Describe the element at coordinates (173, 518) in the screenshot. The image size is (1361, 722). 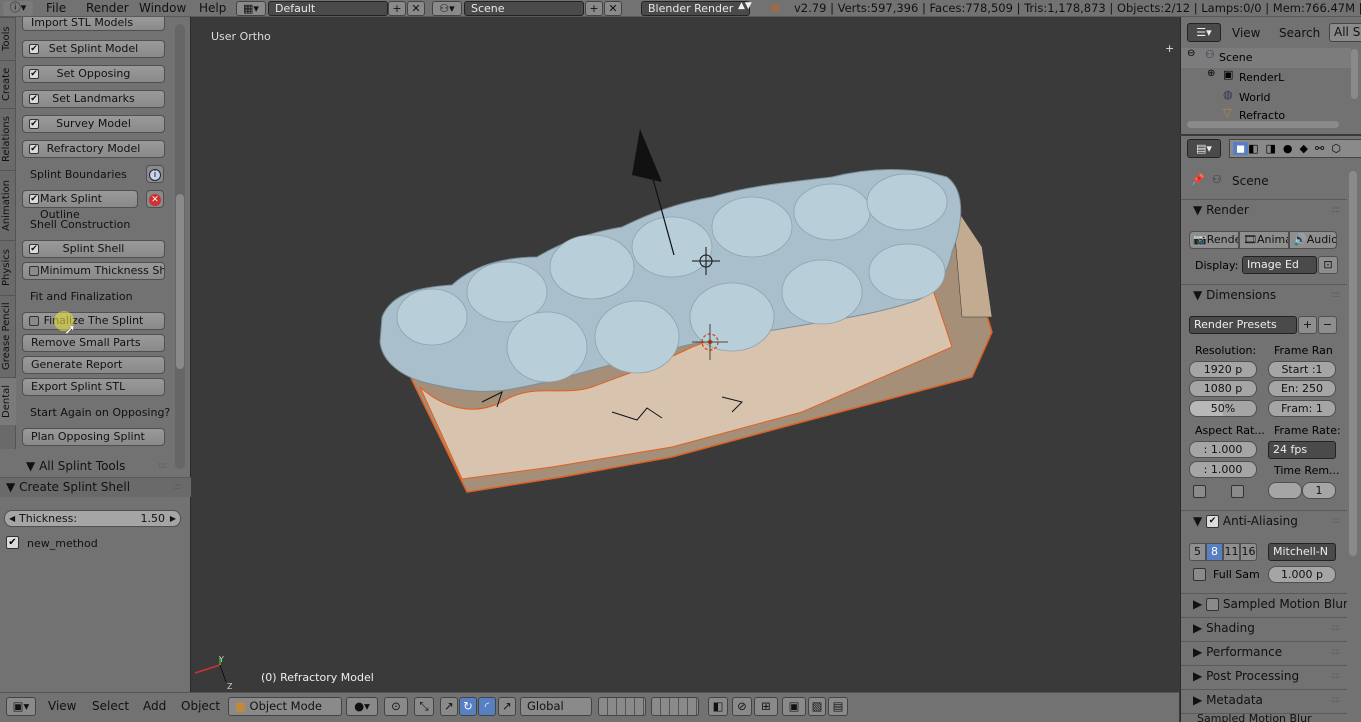
I see `increment-icon: ▶` at that location.